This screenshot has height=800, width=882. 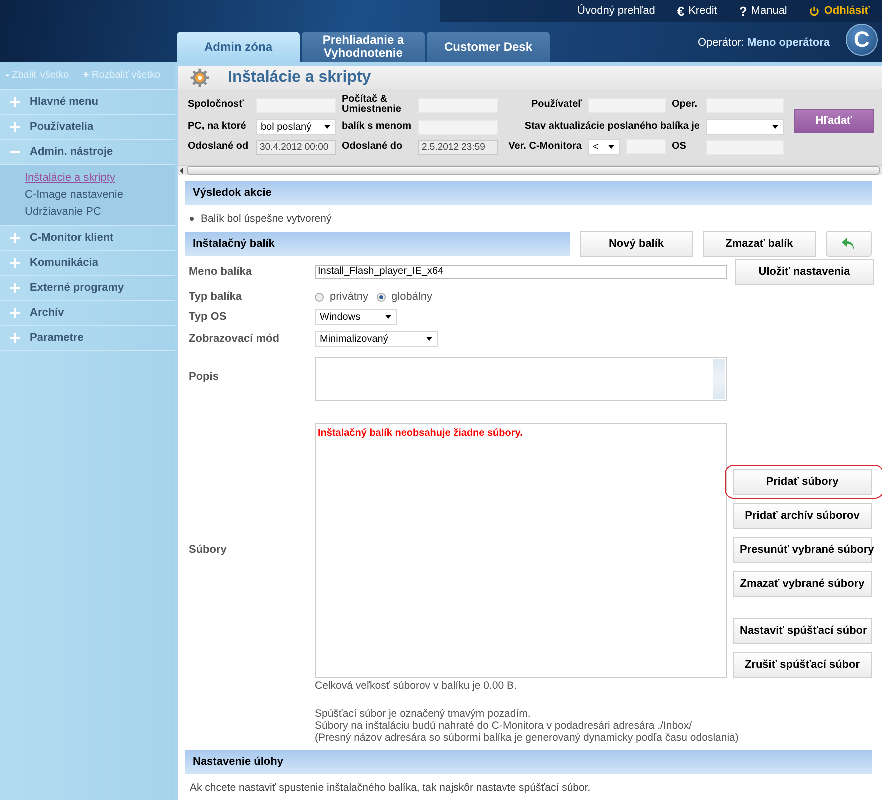 I want to click on back-button, so click(x=849, y=244).